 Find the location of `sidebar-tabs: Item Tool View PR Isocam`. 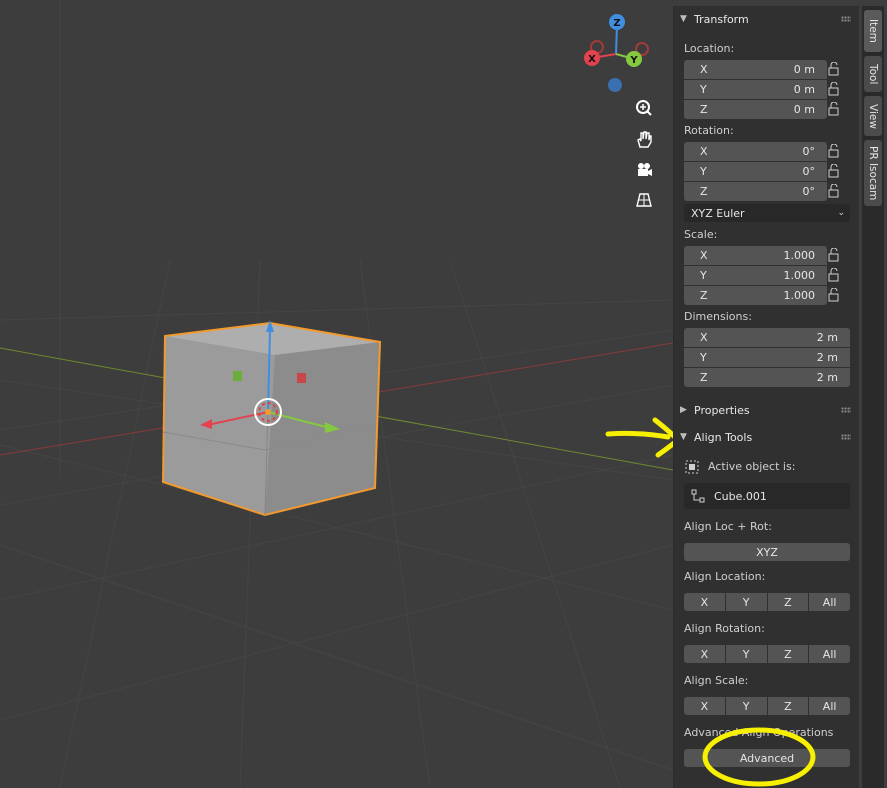

sidebar-tabs: Item Tool View PR Isocam is located at coordinates (873, 397).